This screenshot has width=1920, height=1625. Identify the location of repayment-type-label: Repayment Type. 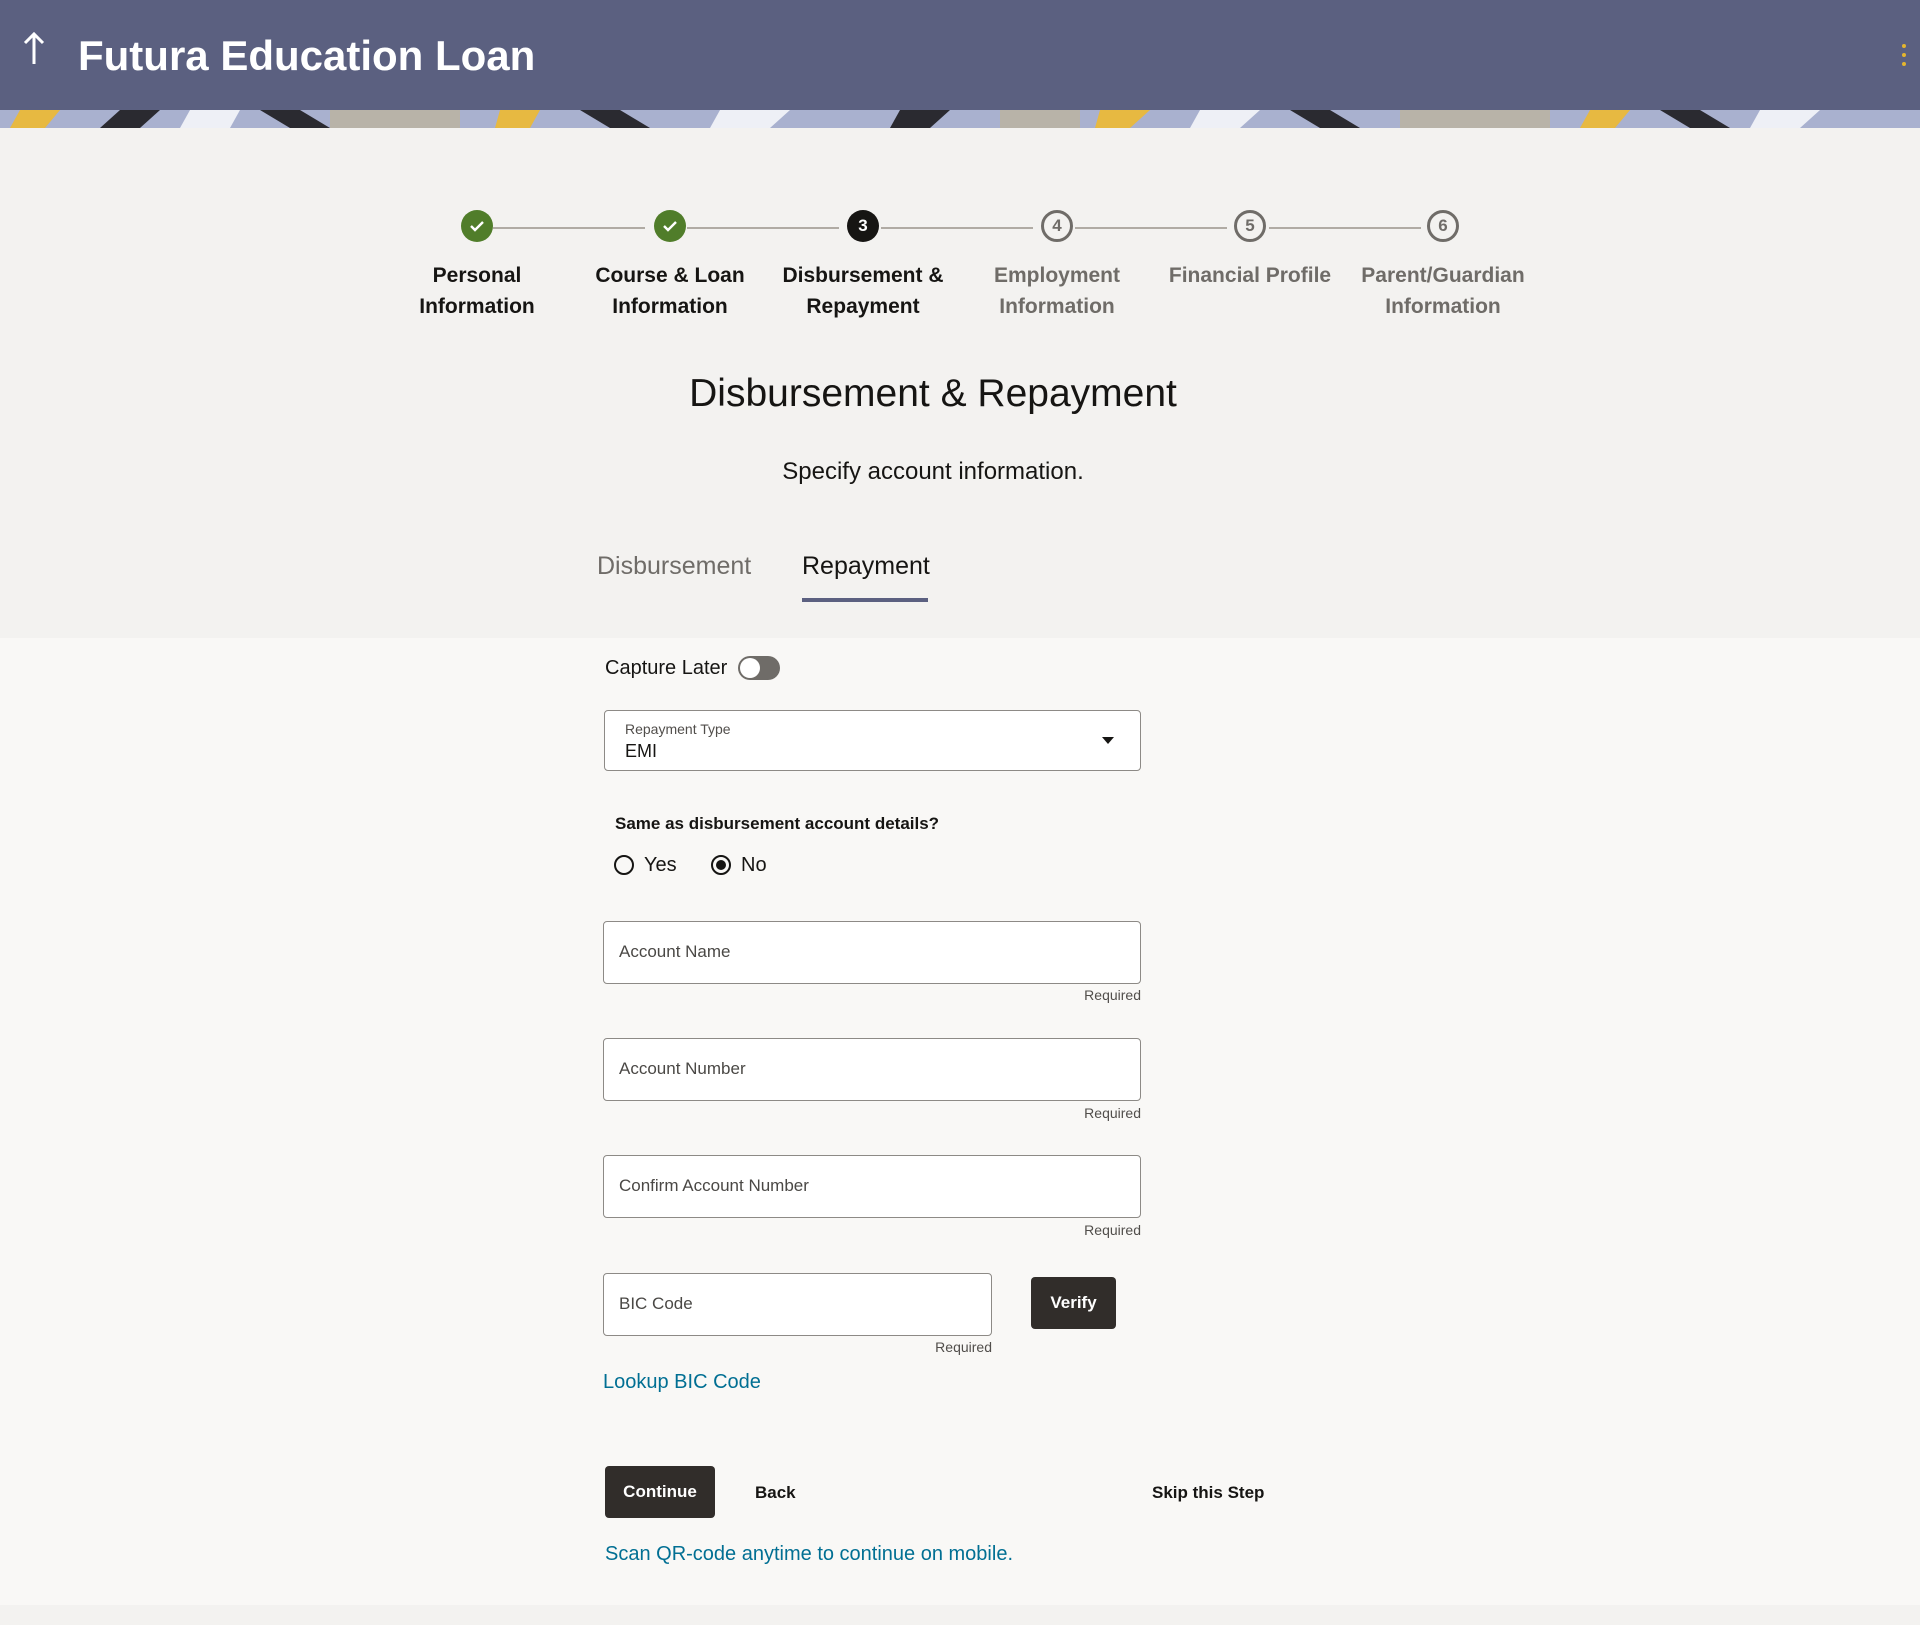
(678, 729).